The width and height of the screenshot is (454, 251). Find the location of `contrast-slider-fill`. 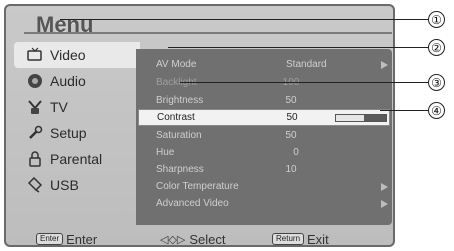

contrast-slider-fill is located at coordinates (350, 118).